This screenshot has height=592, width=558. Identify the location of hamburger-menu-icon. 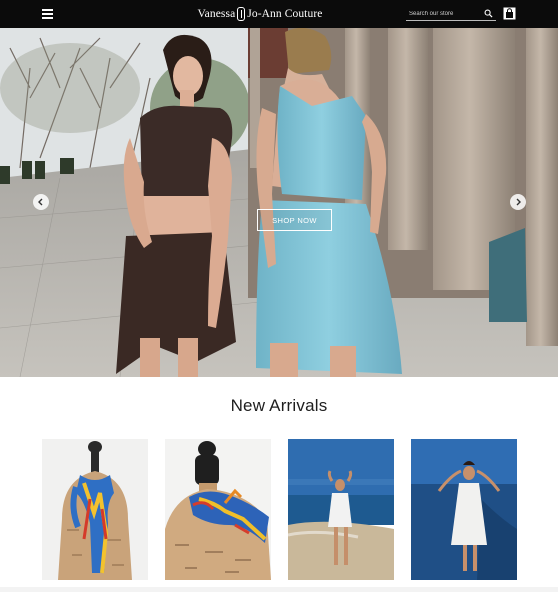
(47, 14).